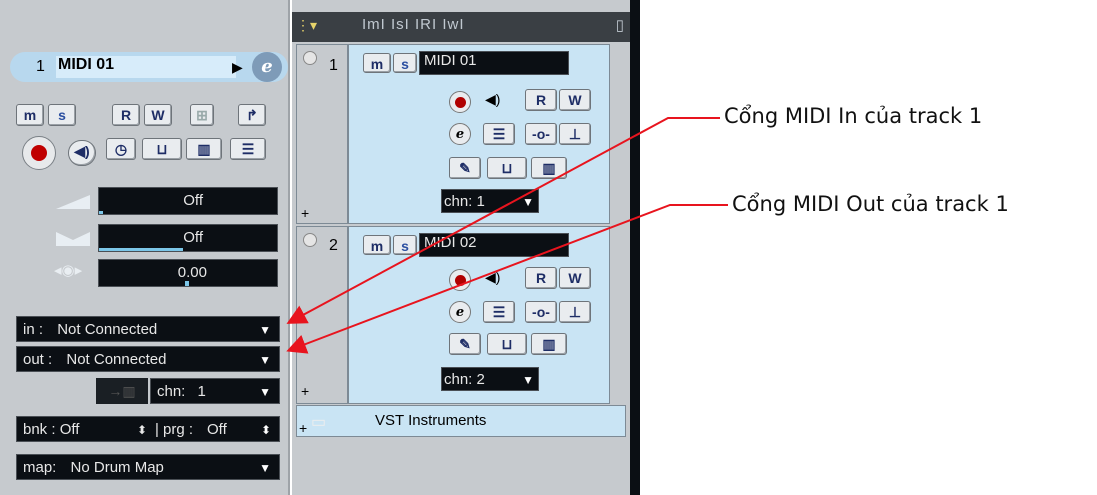 The image size is (1097, 495). Describe the element at coordinates (870, 204) in the screenshot. I see `midi-out-annotation: Cổng MIDI Out của track 1` at that location.